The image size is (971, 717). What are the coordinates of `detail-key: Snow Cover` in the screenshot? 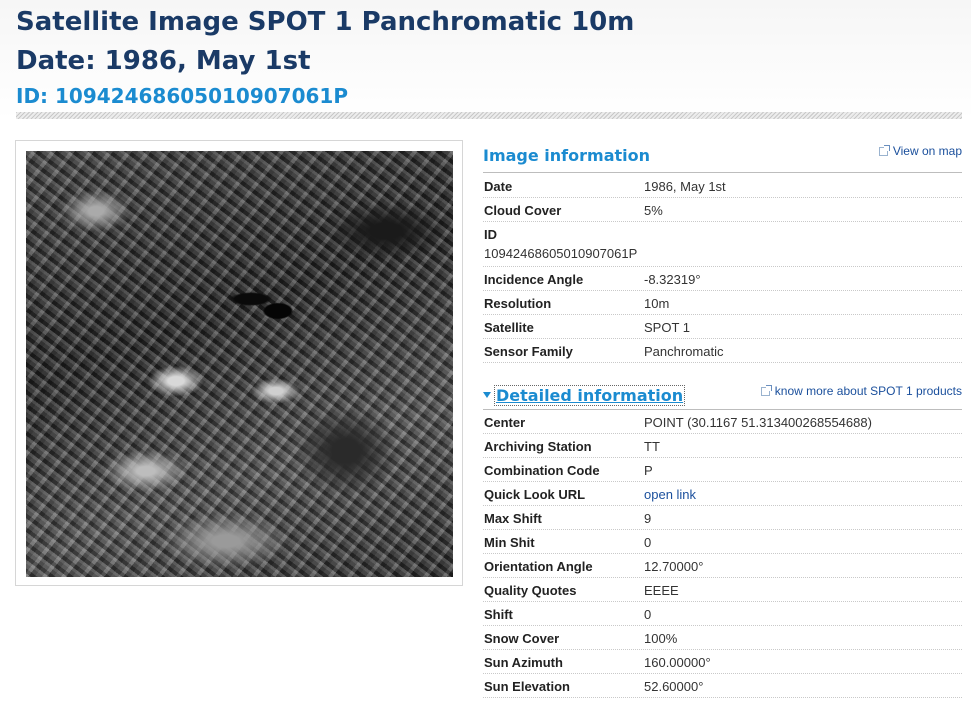 It's located at (522, 638).